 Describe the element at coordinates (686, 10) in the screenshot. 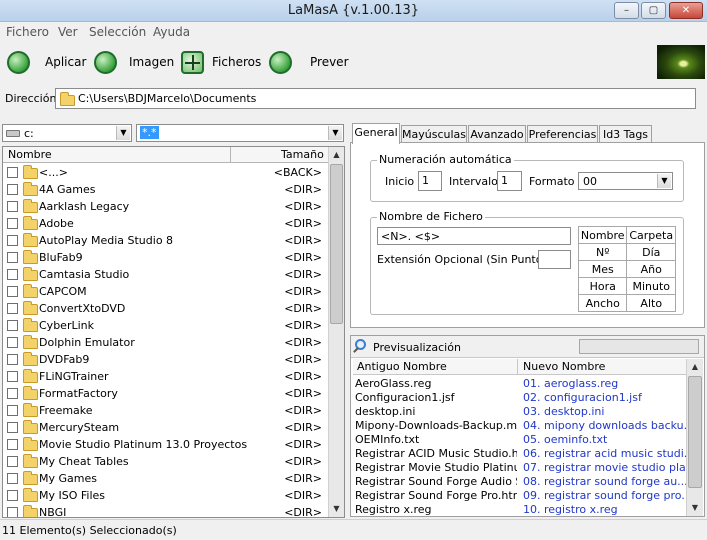

I see `close-button: ✕` at that location.